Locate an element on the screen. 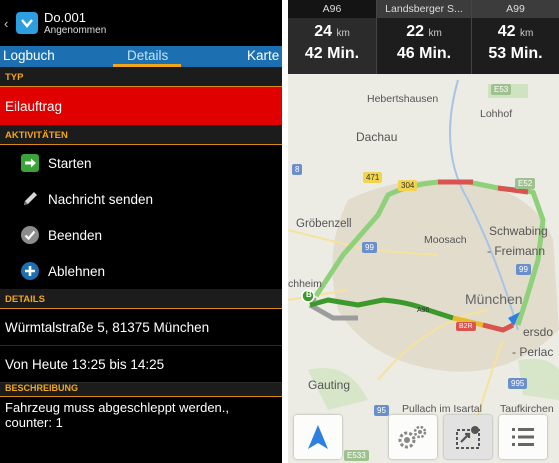 The height and width of the screenshot is (463, 559). action-start: Starten is located at coordinates (141, 163).